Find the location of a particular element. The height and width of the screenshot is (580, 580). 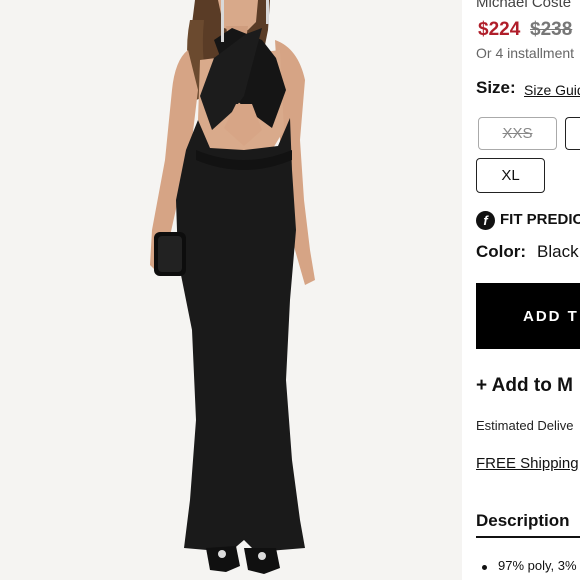

original-price: $238 is located at coordinates (551, 29).